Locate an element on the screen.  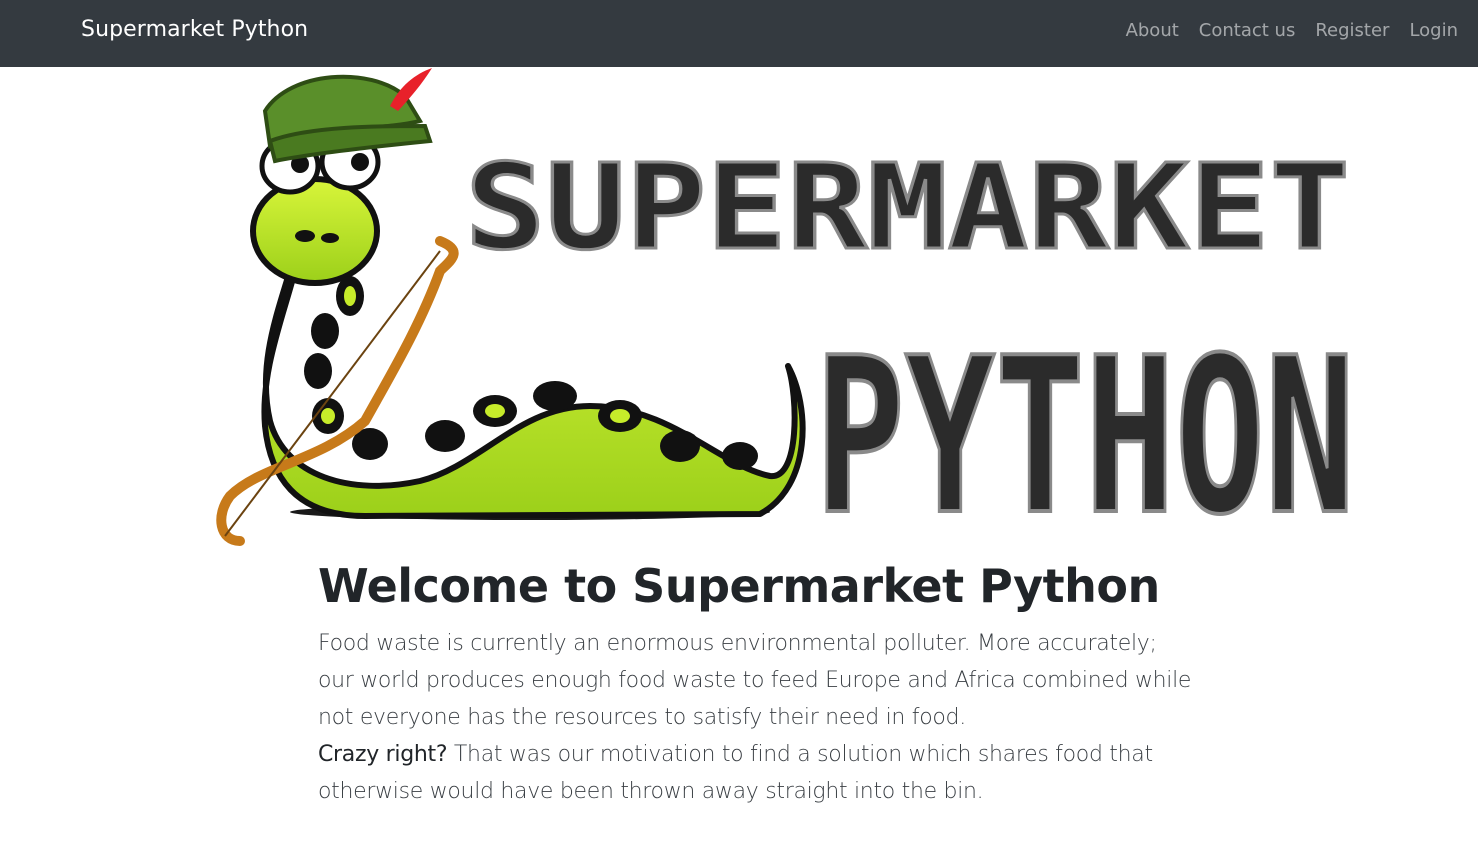
logo-word-python: PYTHON is located at coordinates (1085, 433).